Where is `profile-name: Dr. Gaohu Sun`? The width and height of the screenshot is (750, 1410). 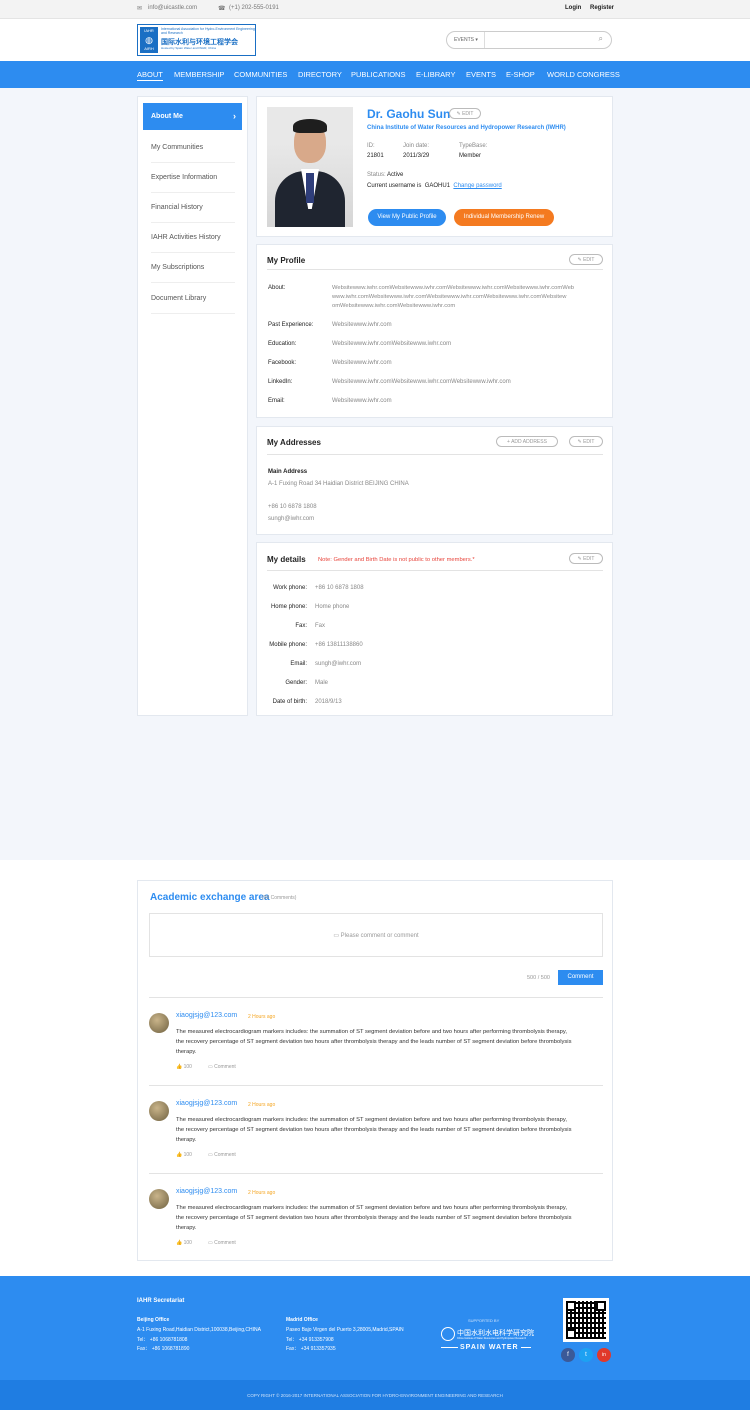 profile-name: Dr. Gaohu Sun is located at coordinates (409, 114).